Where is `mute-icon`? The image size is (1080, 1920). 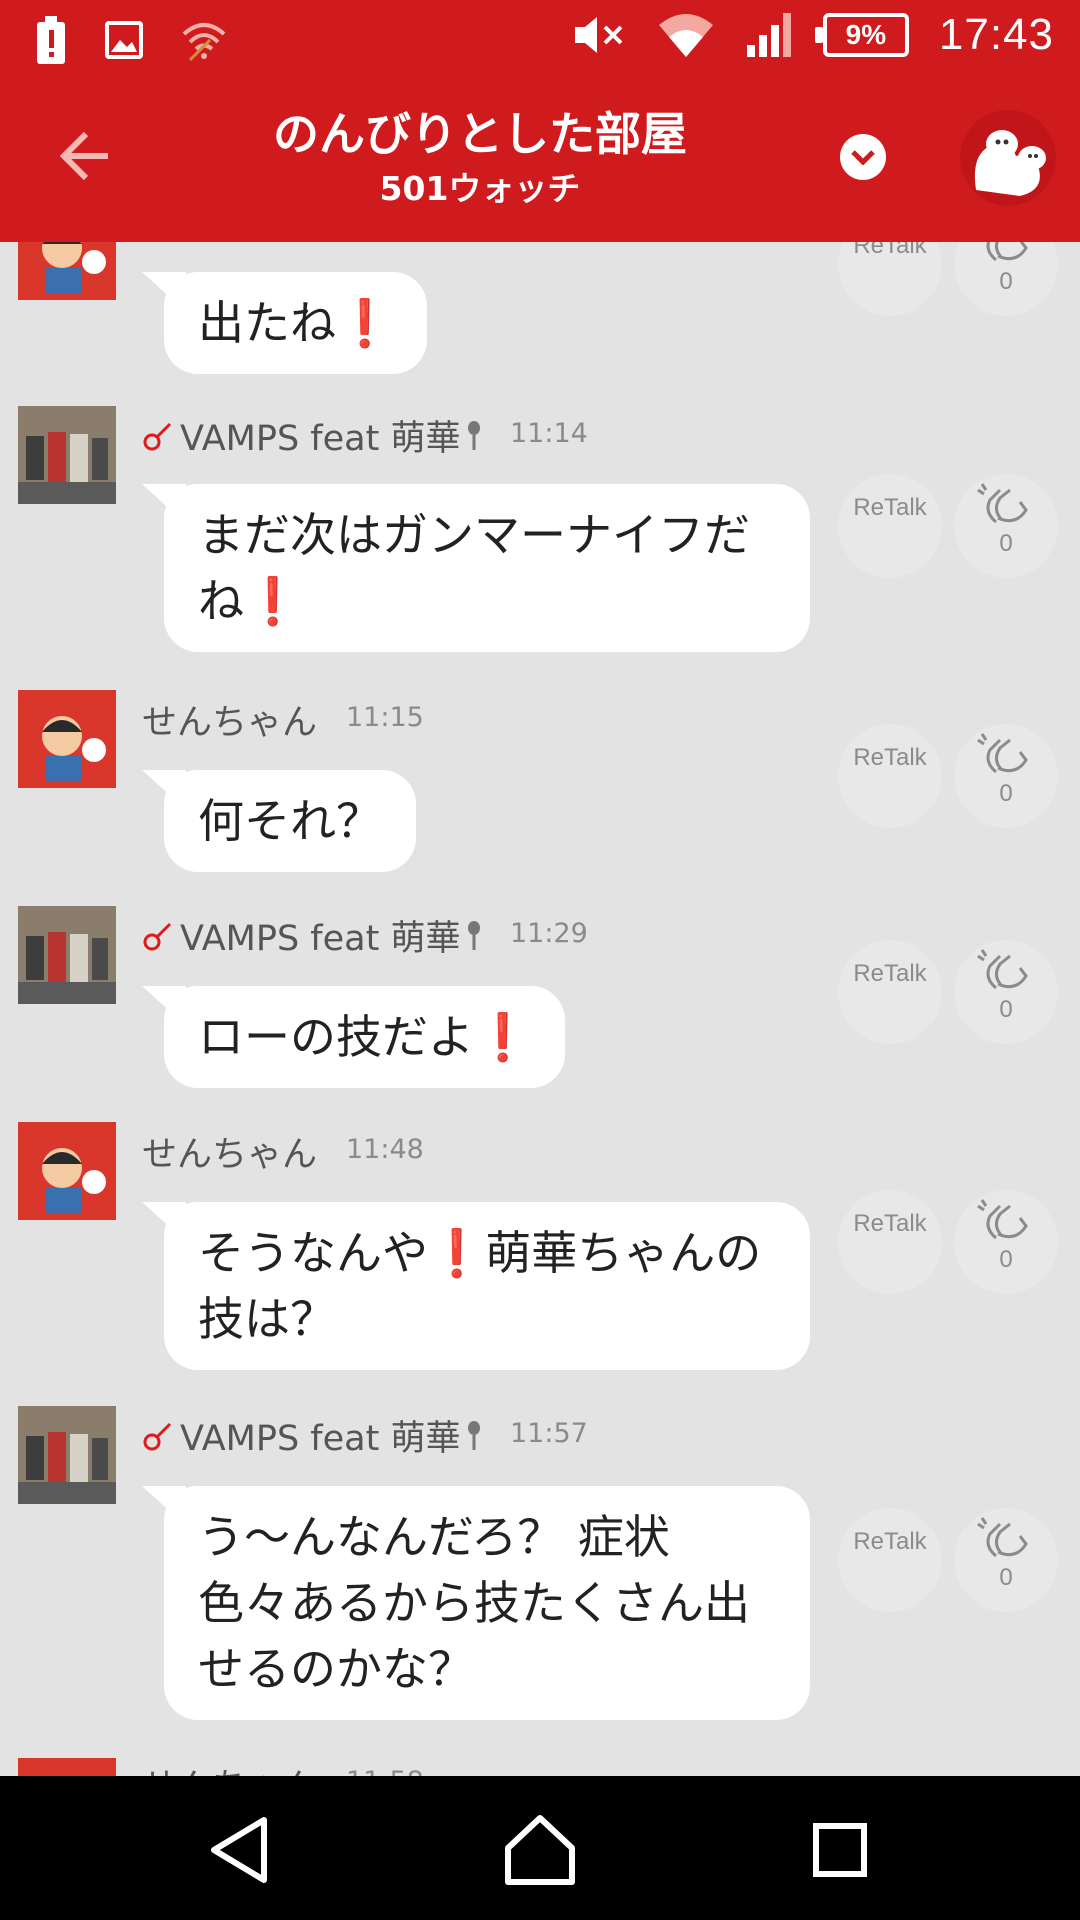 mute-icon is located at coordinates (598, 35).